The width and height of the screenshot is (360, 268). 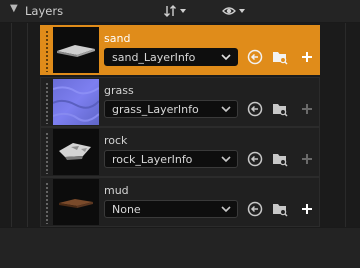 I want to click on layer-info-dropdown: rock_LayerInfo, so click(x=171, y=159).